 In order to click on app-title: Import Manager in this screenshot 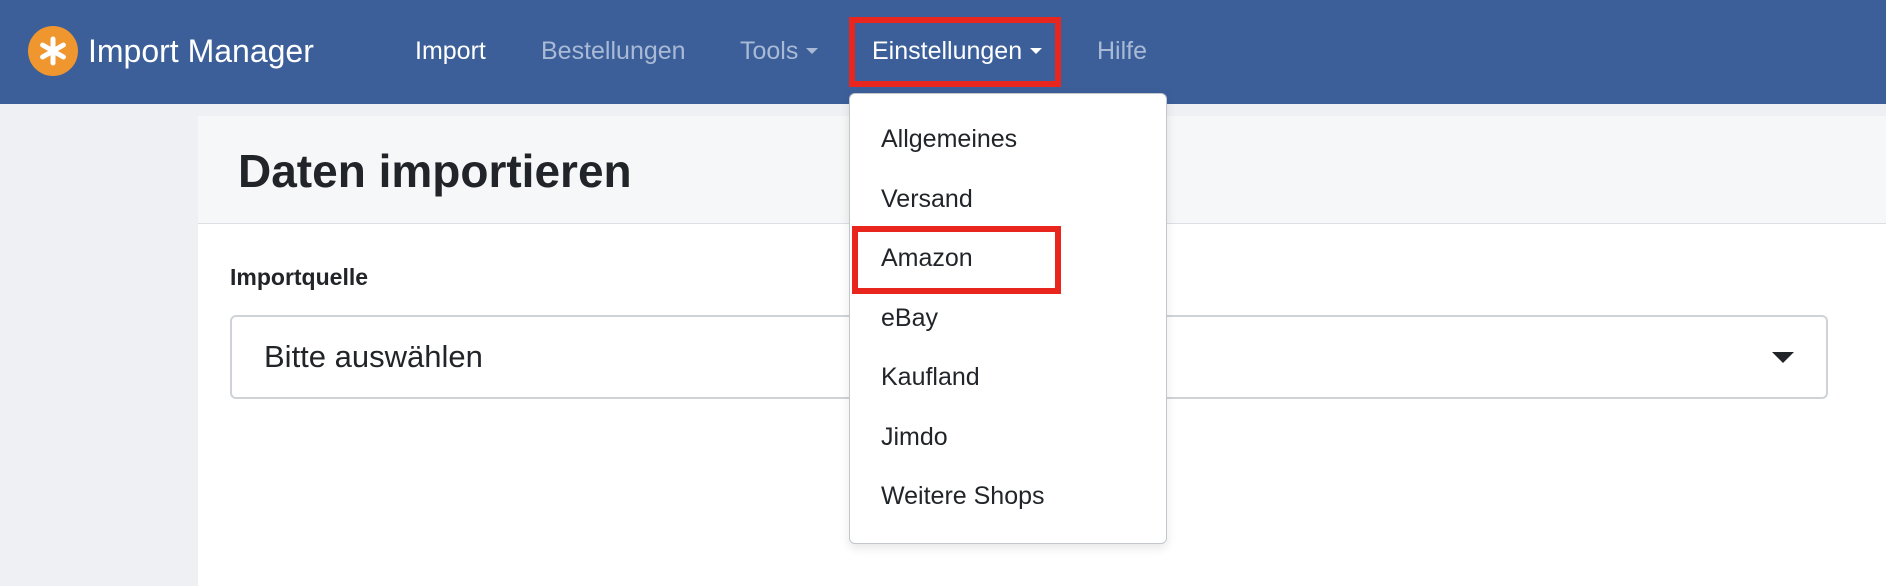, I will do `click(201, 50)`.